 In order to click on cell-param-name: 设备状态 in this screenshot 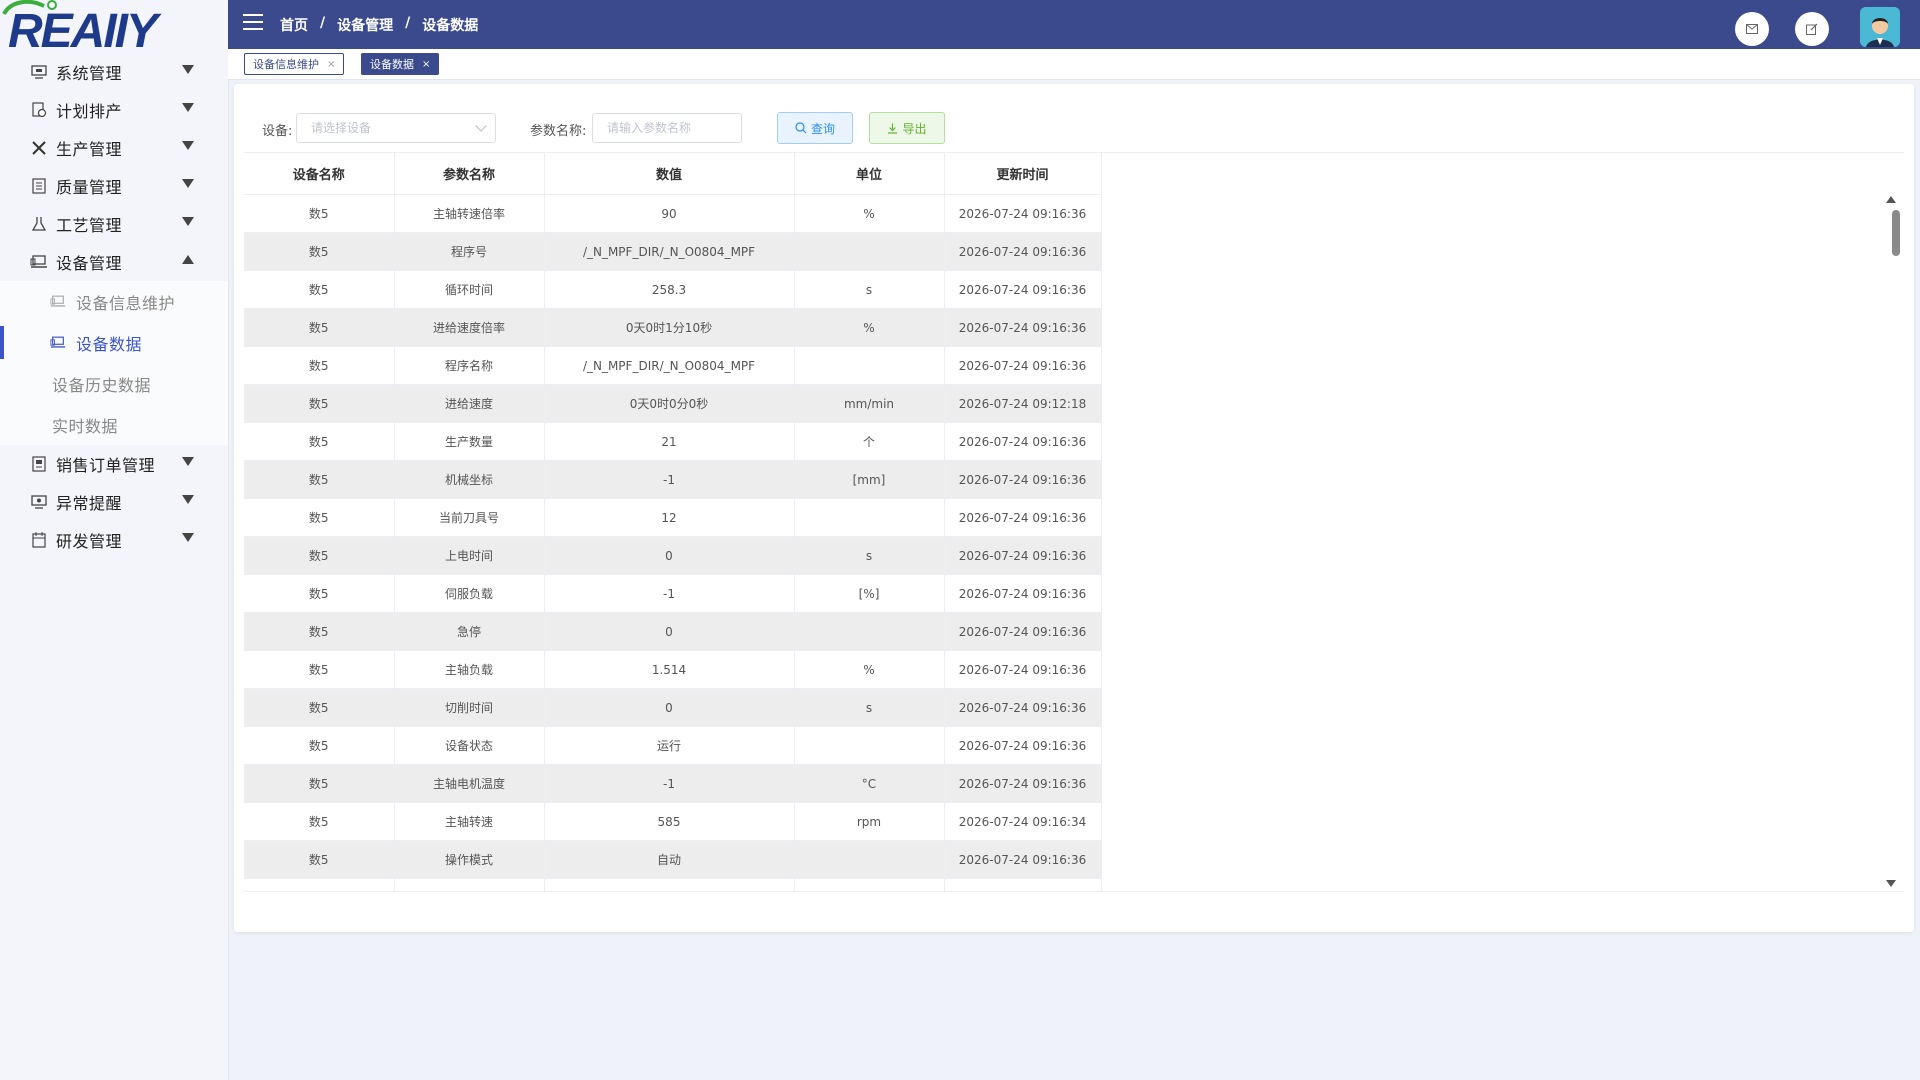, I will do `click(469, 745)`.